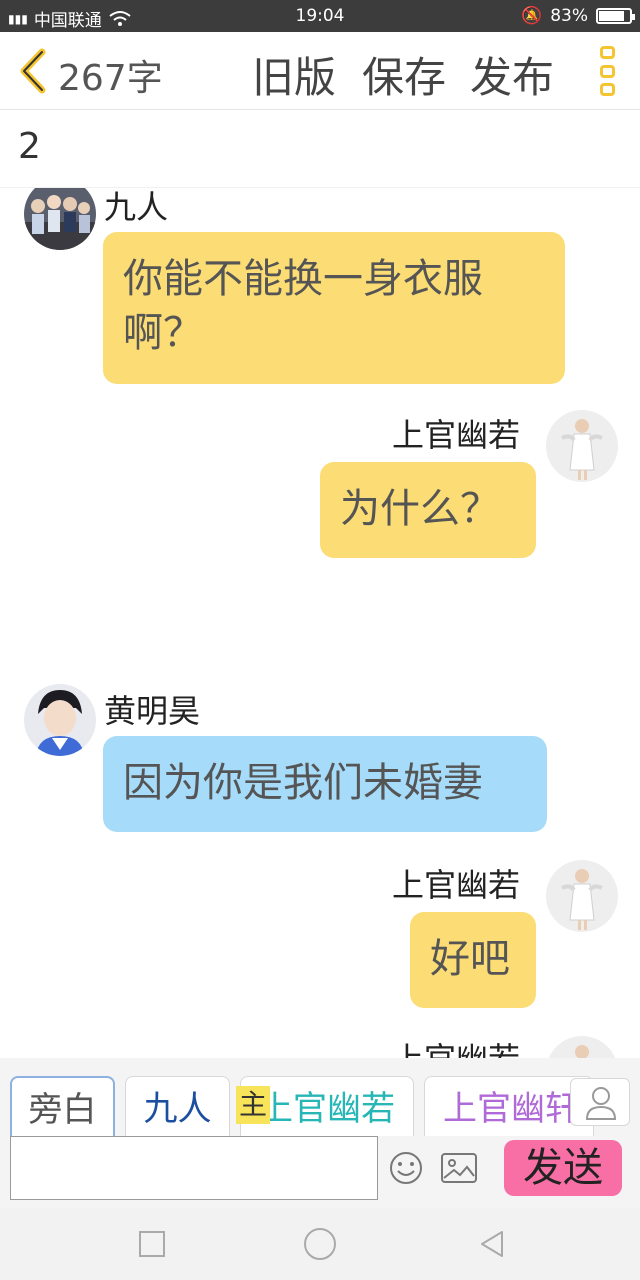  Describe the element at coordinates (60, 720) in the screenshot. I see `avatar-huang-minghao` at that location.